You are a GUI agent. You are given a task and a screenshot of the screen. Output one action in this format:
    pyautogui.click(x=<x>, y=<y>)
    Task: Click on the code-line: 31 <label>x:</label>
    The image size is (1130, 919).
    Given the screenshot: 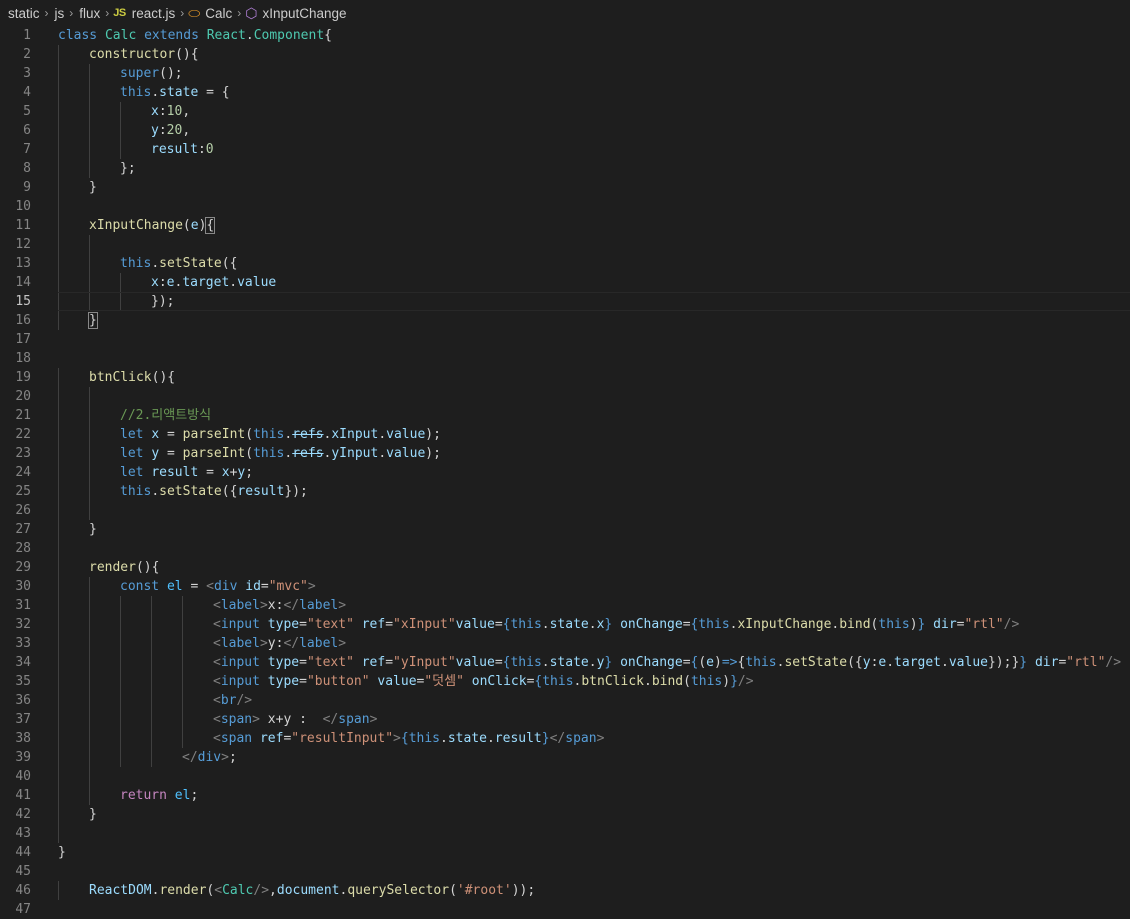 What is the action you would take?
    pyautogui.click(x=565, y=605)
    